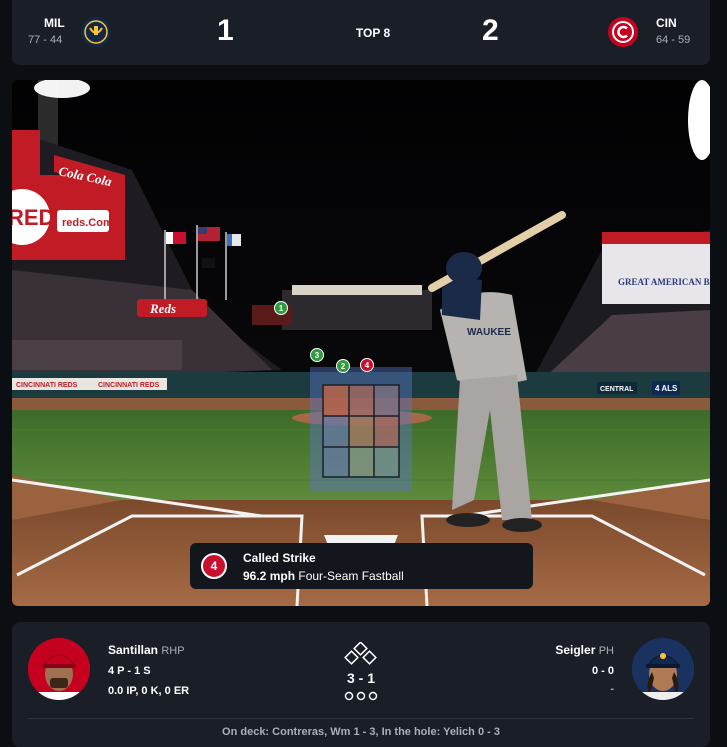  I want to click on pitch-speed-type: 96.2 mph Four-Seam Fastball, so click(323, 576).